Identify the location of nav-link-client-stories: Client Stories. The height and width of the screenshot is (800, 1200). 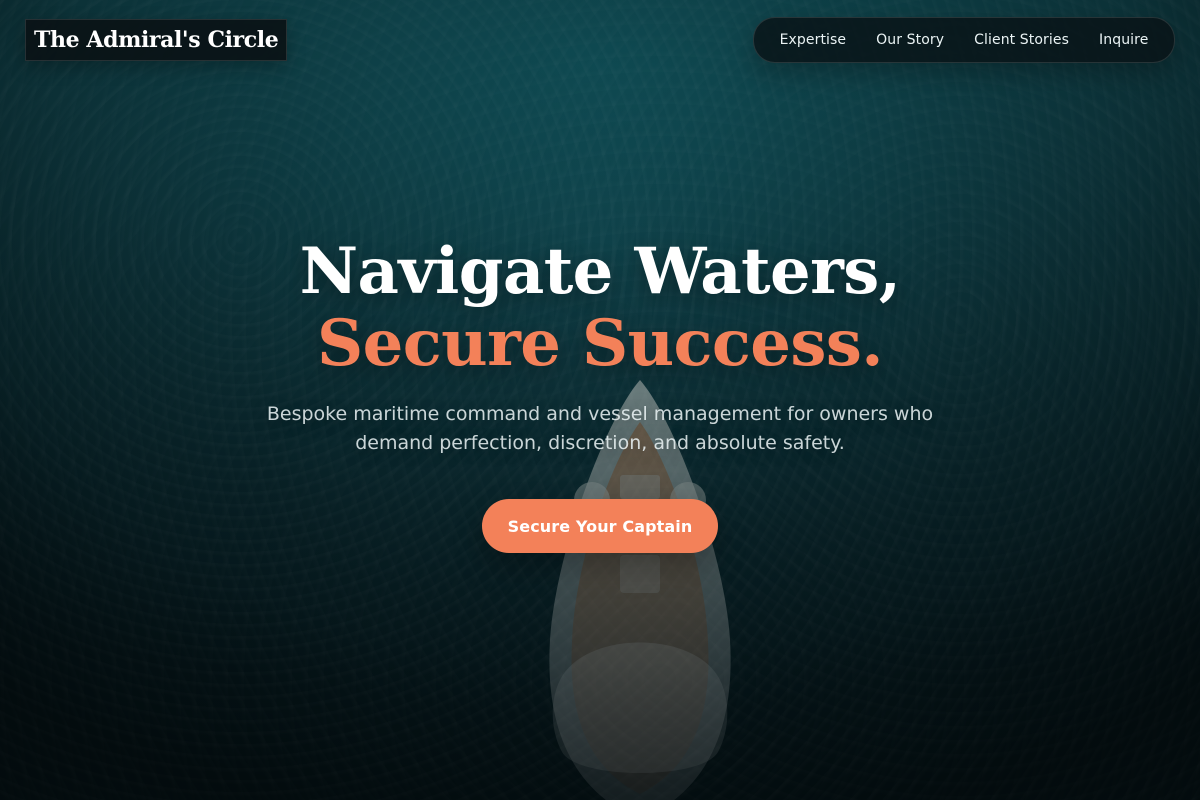
(1021, 40).